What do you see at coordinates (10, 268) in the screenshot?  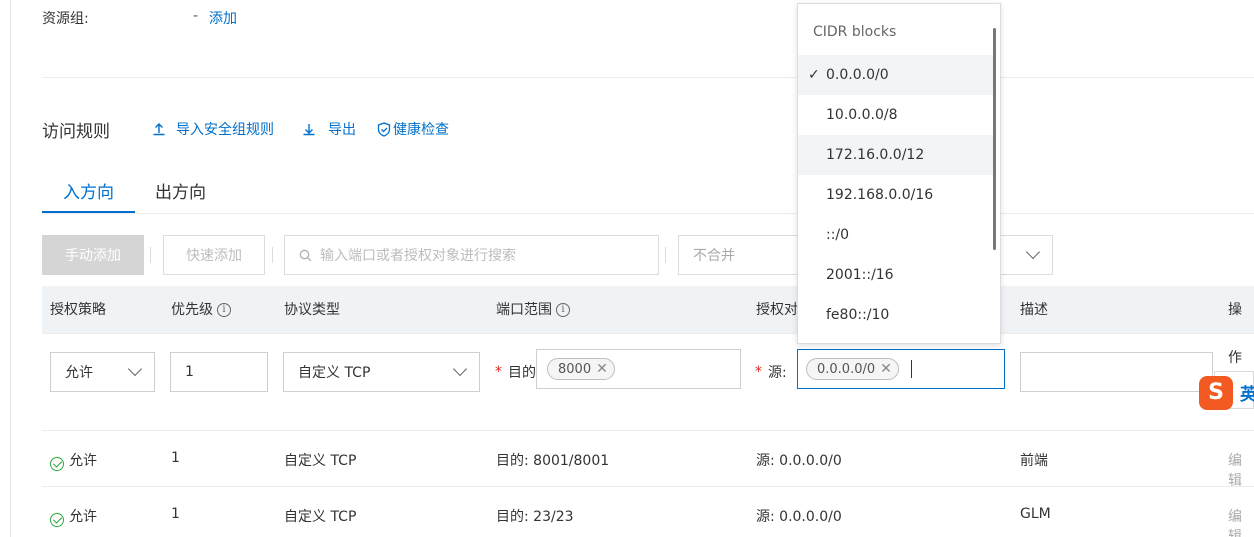 I see `left-border` at bounding box center [10, 268].